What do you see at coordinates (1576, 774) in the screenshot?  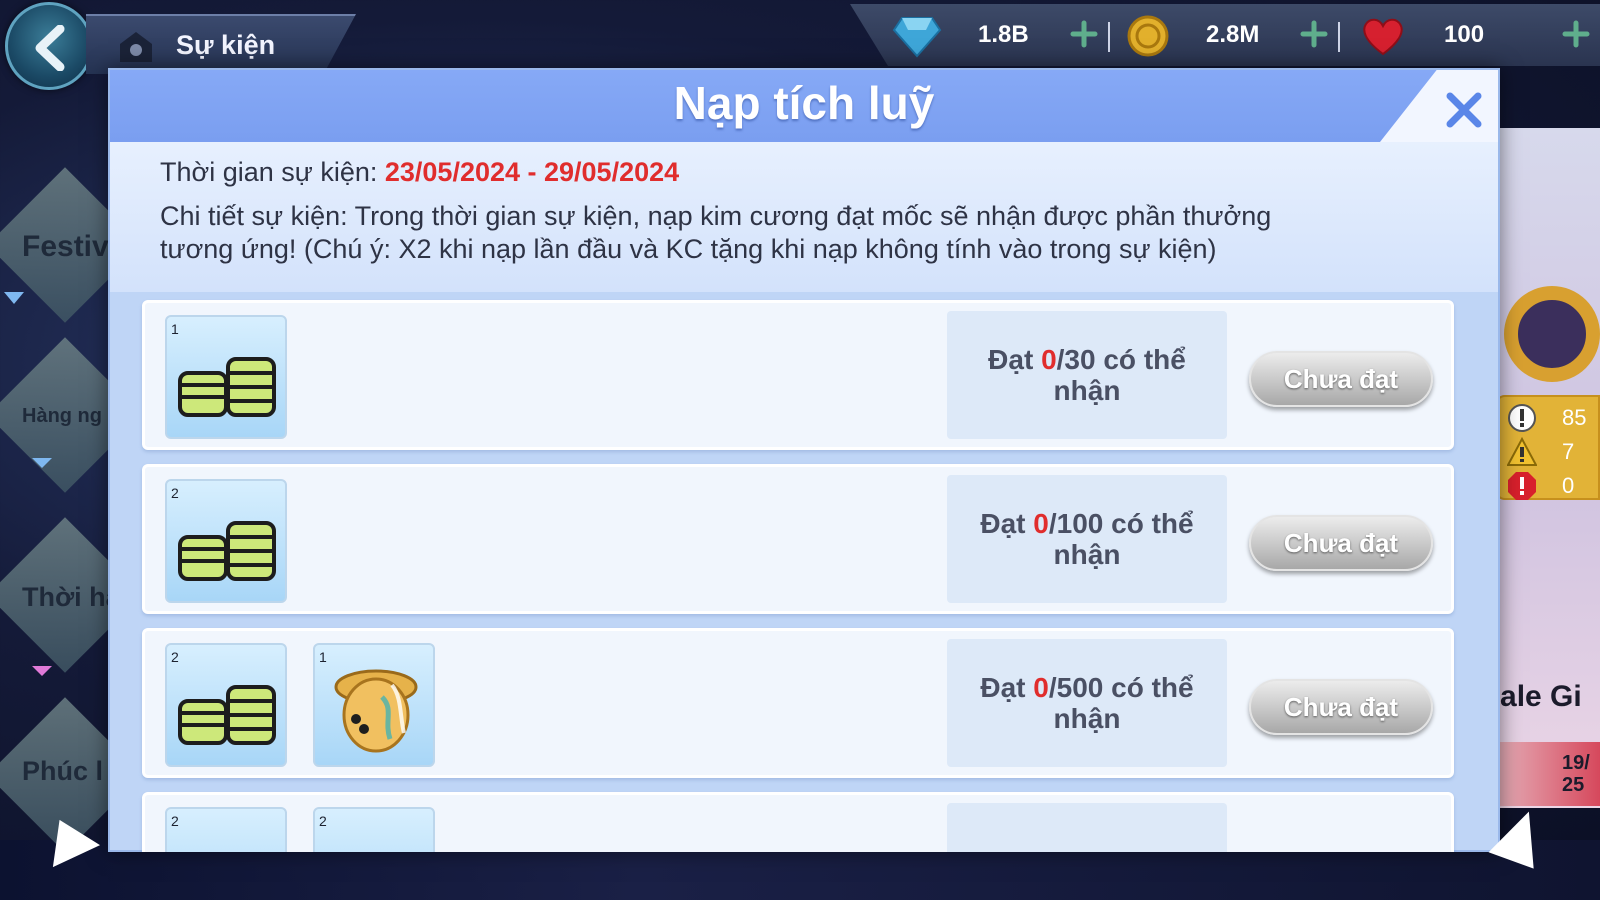 I see `sale-date: 19/ 25` at bounding box center [1576, 774].